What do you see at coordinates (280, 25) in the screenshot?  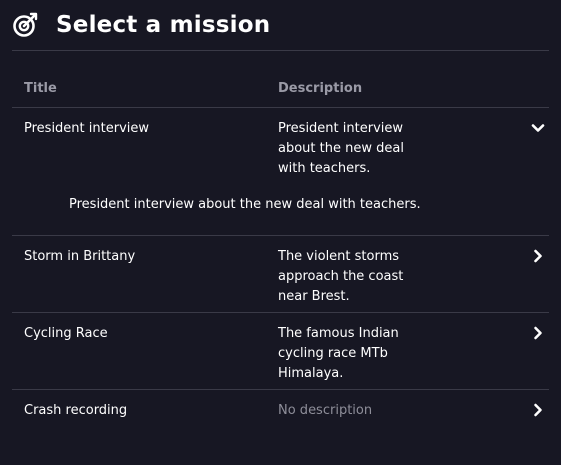 I see `panel-header: Select a mission` at bounding box center [280, 25].